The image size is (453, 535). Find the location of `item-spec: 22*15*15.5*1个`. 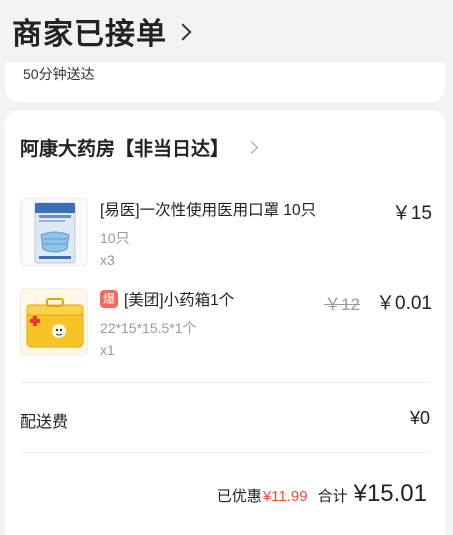

item-spec: 22*15*15.5*1个 is located at coordinates (148, 328).